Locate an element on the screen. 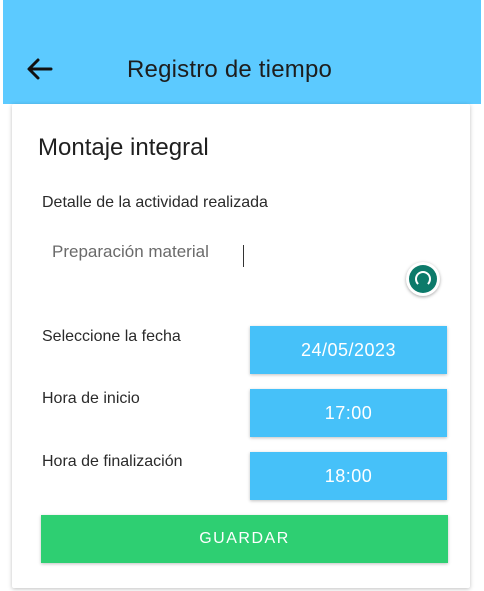 Image resolution: width=484 pixels, height=591 pixels. page-title: Registro de tiempo is located at coordinates (230, 69).